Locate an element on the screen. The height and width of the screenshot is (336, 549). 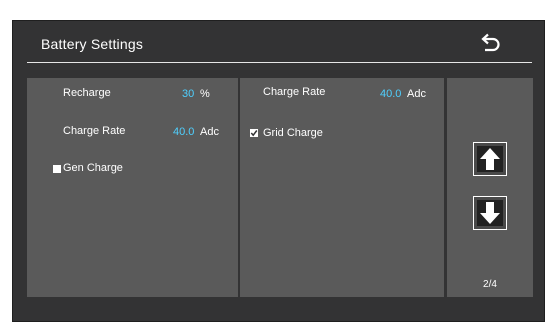
header-divider is located at coordinates (279, 62).